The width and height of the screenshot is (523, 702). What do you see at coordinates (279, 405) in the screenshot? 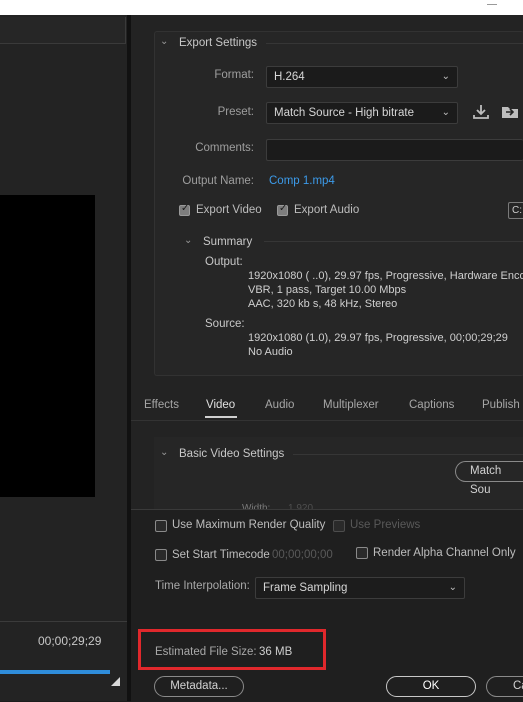
I see `tab-audio: Audio` at bounding box center [279, 405].